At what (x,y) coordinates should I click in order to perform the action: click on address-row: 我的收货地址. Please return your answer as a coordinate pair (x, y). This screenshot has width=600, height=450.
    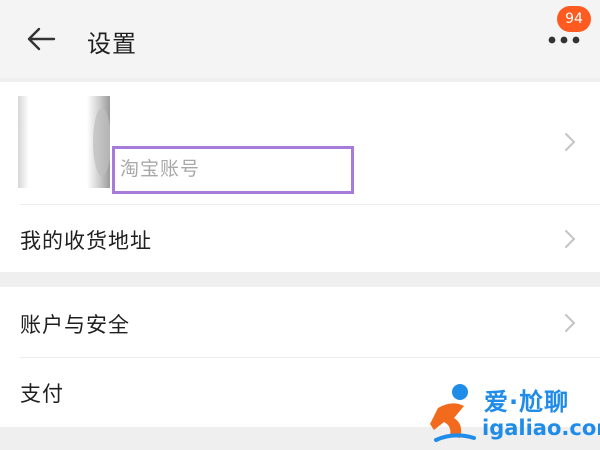
    Looking at the image, I should click on (300, 238).